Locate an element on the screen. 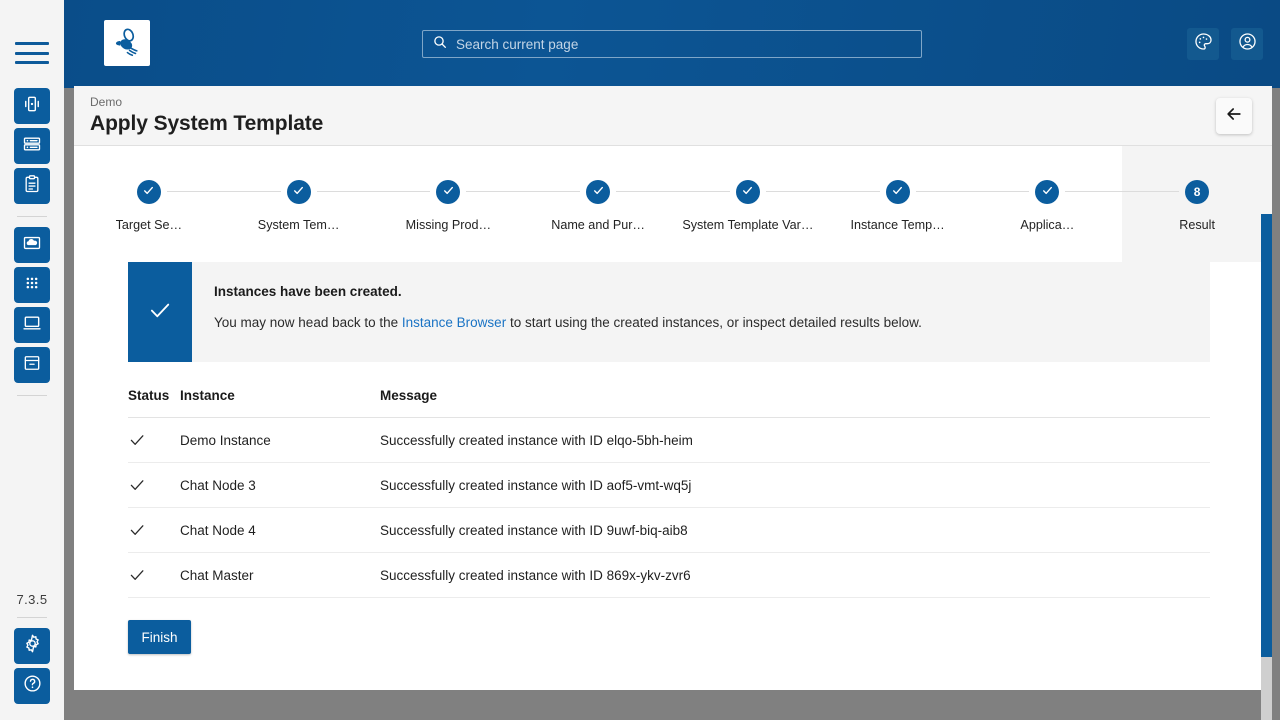  device-overview-icon is located at coordinates (32, 106).